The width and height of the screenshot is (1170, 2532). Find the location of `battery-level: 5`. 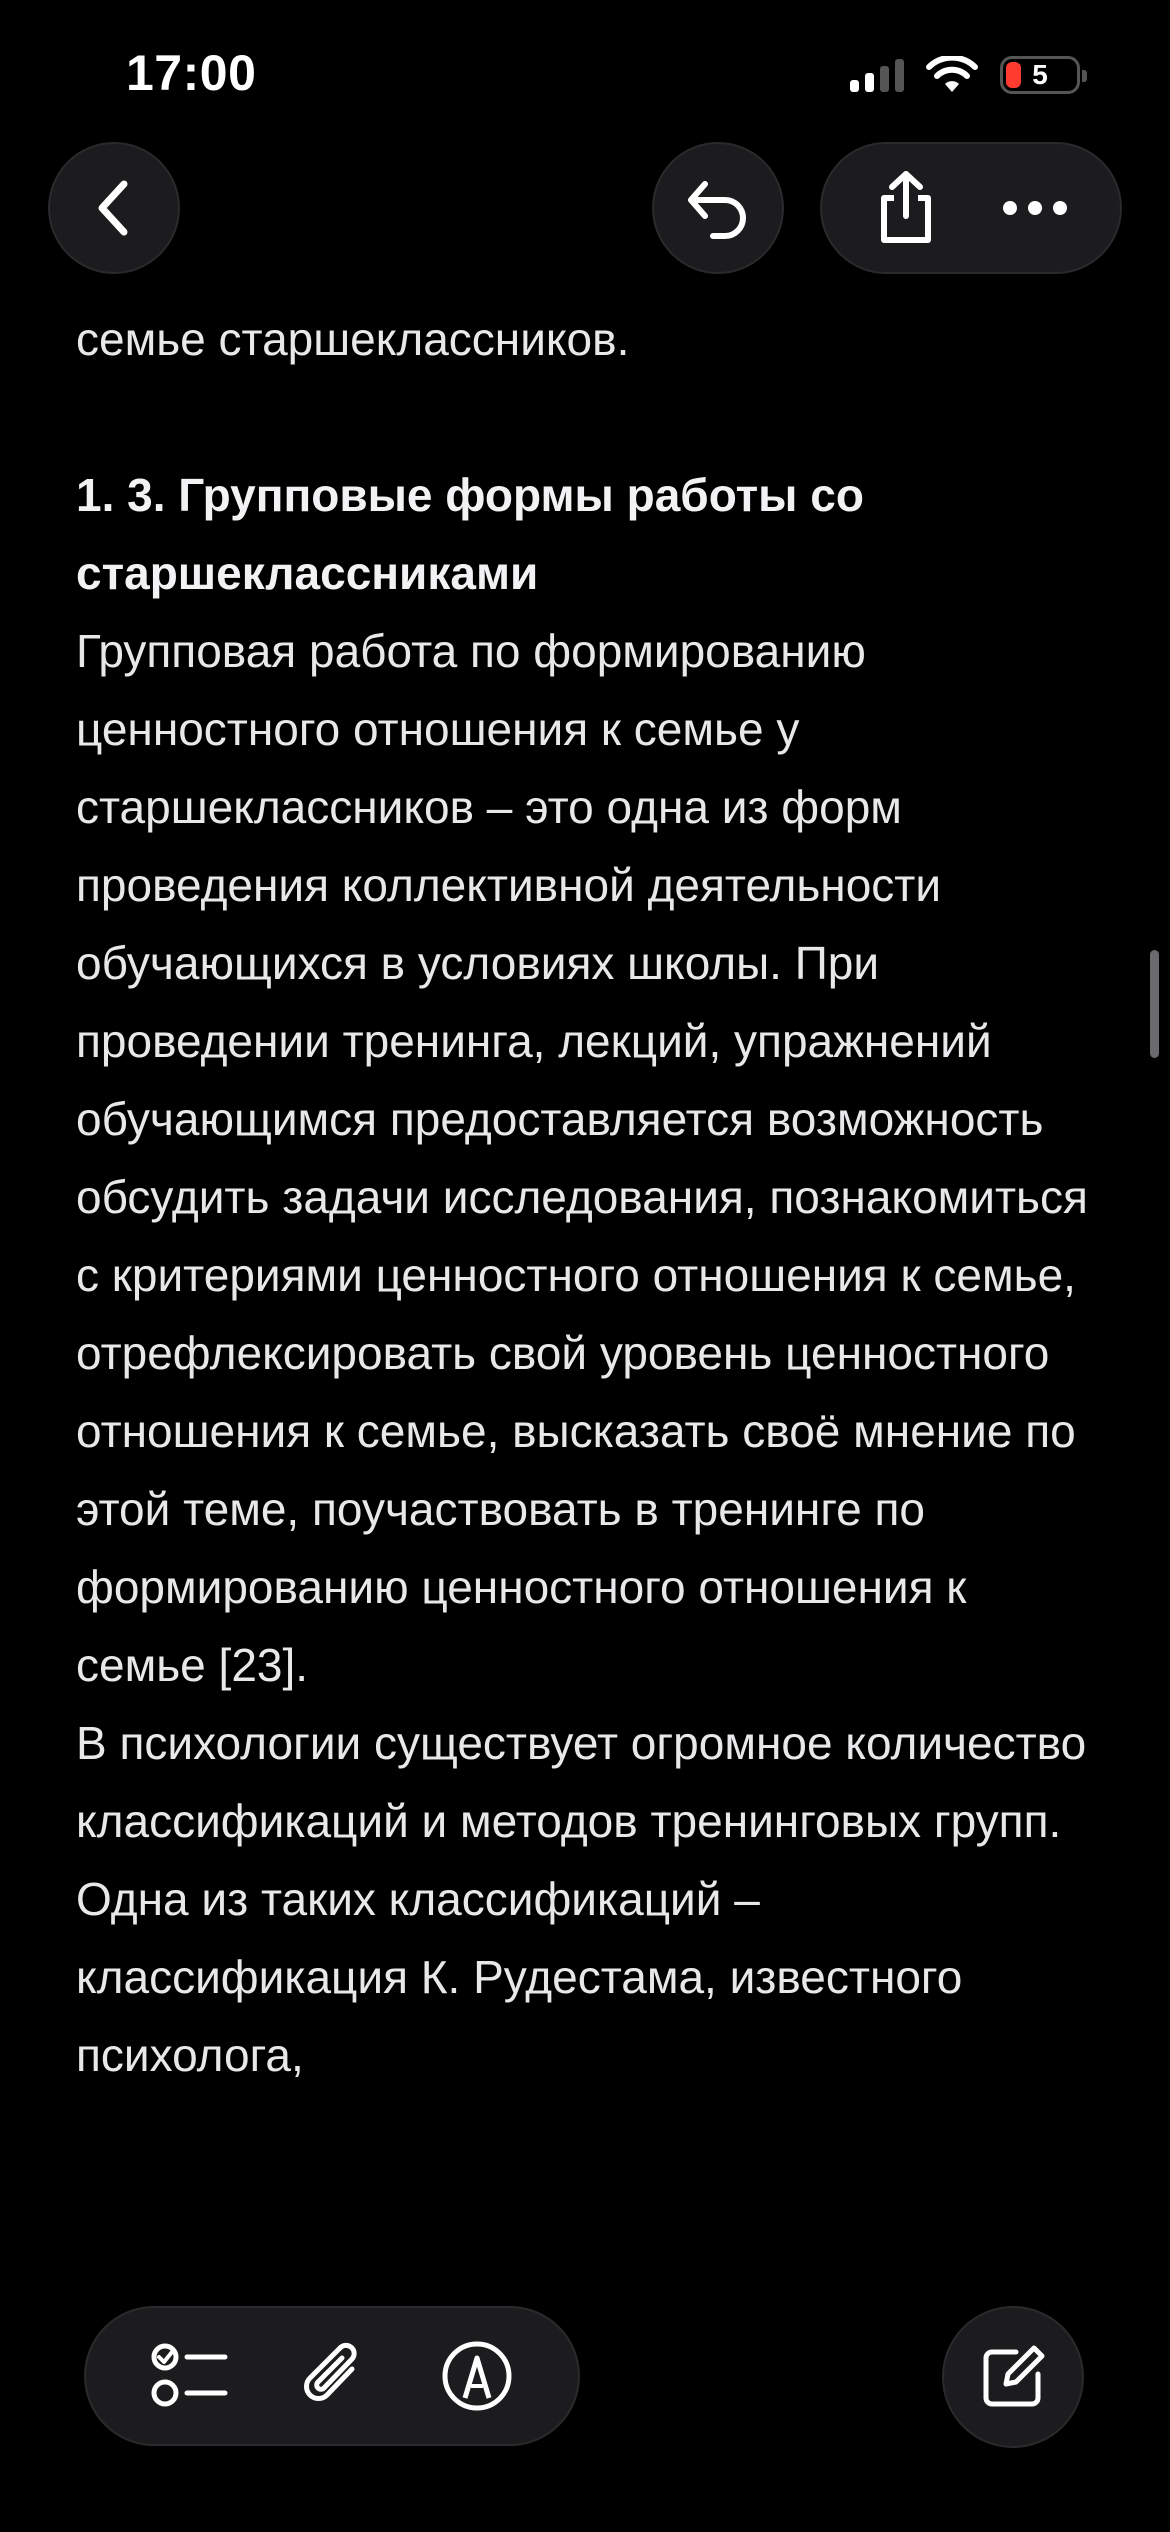

battery-level: 5 is located at coordinates (1040, 74).